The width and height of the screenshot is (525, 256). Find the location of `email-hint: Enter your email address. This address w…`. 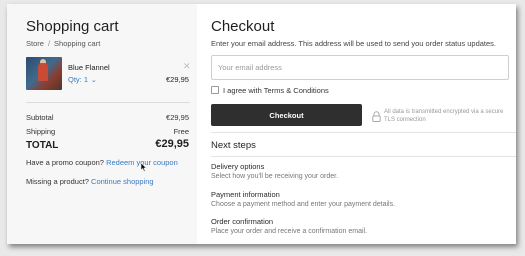

email-hint: Enter your email address. This address w… is located at coordinates (354, 43).